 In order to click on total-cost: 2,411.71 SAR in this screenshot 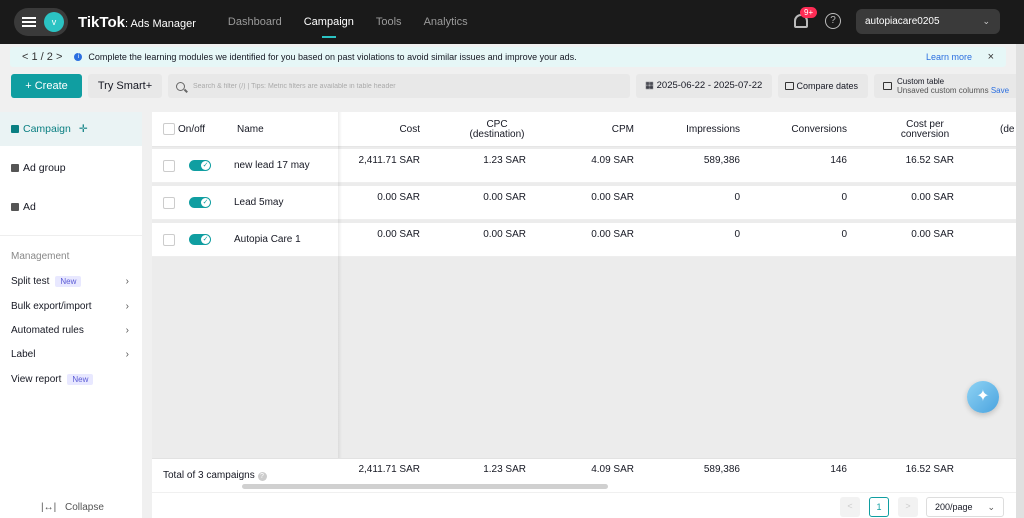, I will do `click(389, 469)`.